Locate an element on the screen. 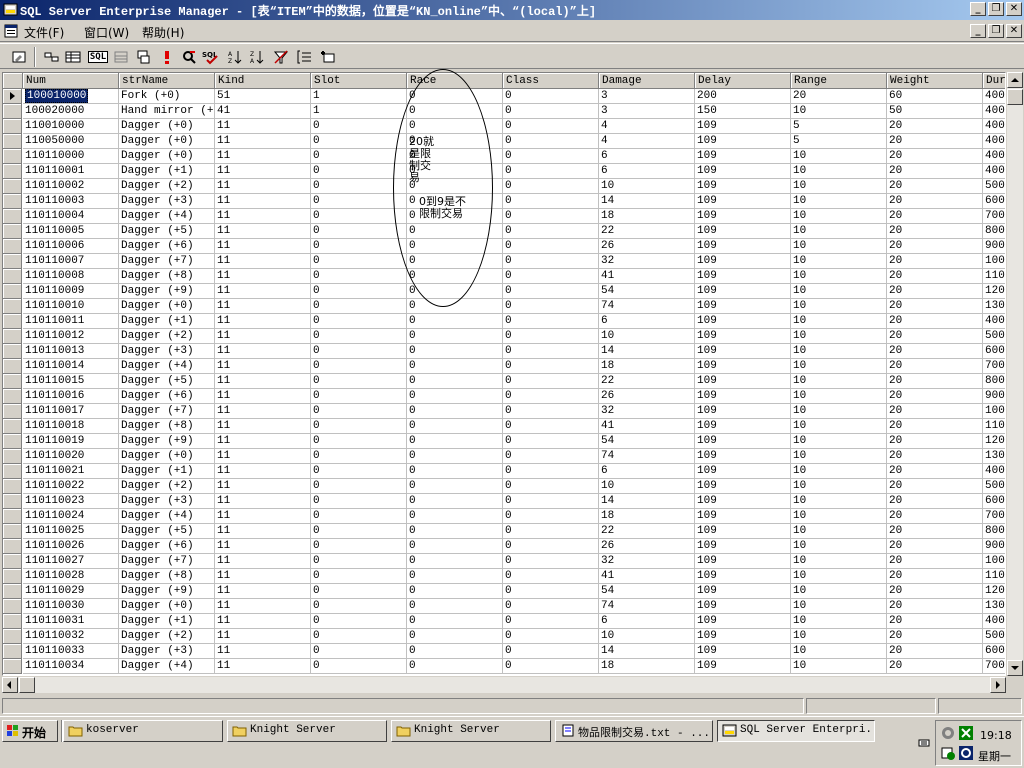 This screenshot has width=1024, height=768. table-row: 110110025 Dagger (+5) 11 0 0 0 22 109 10 20 8000 is located at coordinates (504, 531).